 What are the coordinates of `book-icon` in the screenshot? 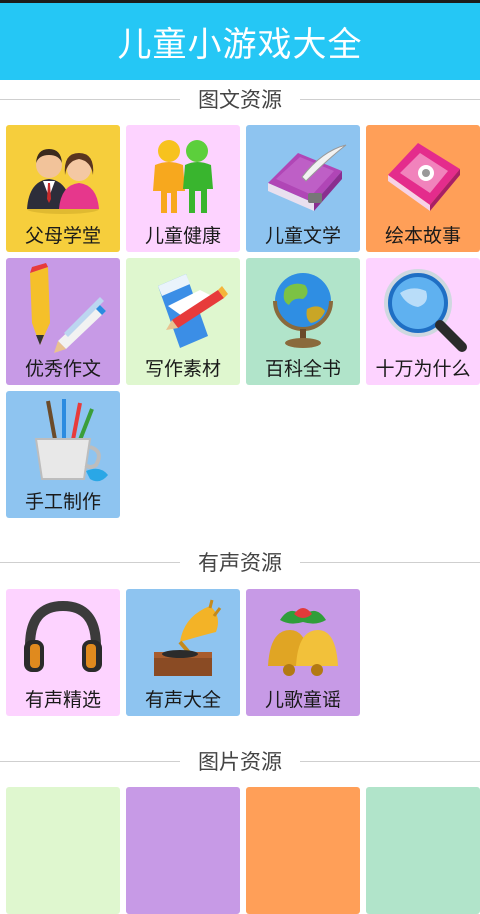 It's located at (303, 175).